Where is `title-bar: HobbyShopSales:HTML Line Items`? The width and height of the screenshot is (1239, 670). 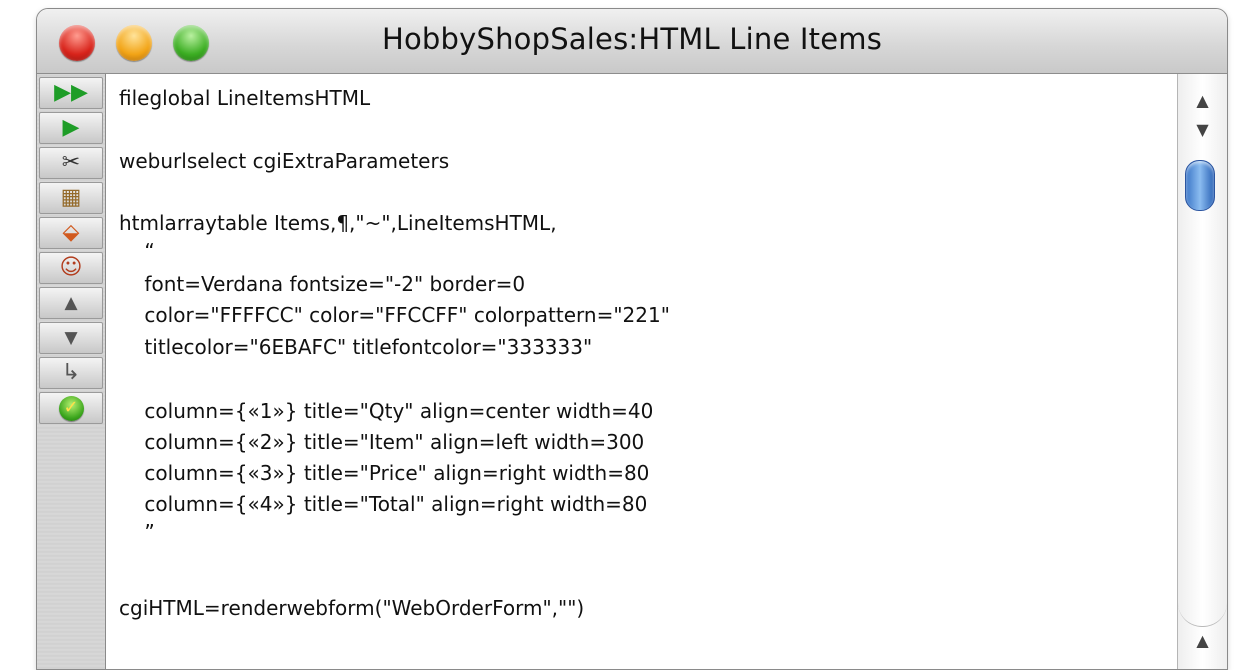
title-bar: HobbyShopSales:HTML Line Items is located at coordinates (632, 41).